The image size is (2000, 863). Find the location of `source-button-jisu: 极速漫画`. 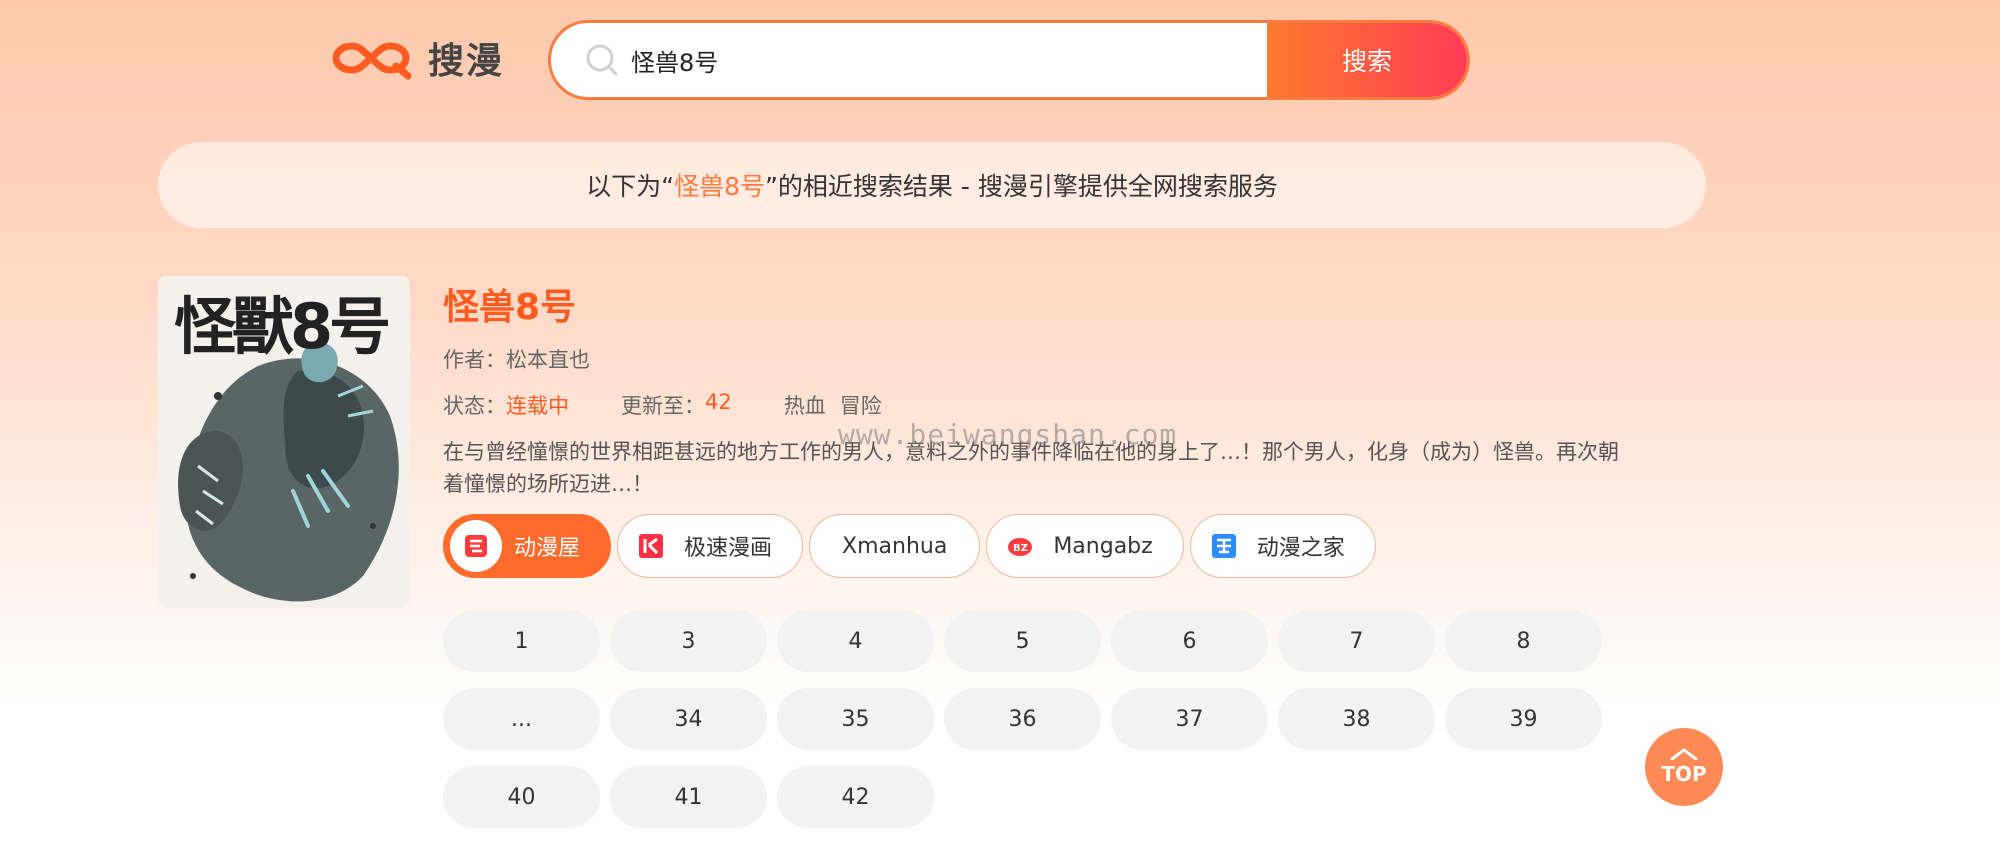

source-button-jisu: 极速漫画 is located at coordinates (710, 546).